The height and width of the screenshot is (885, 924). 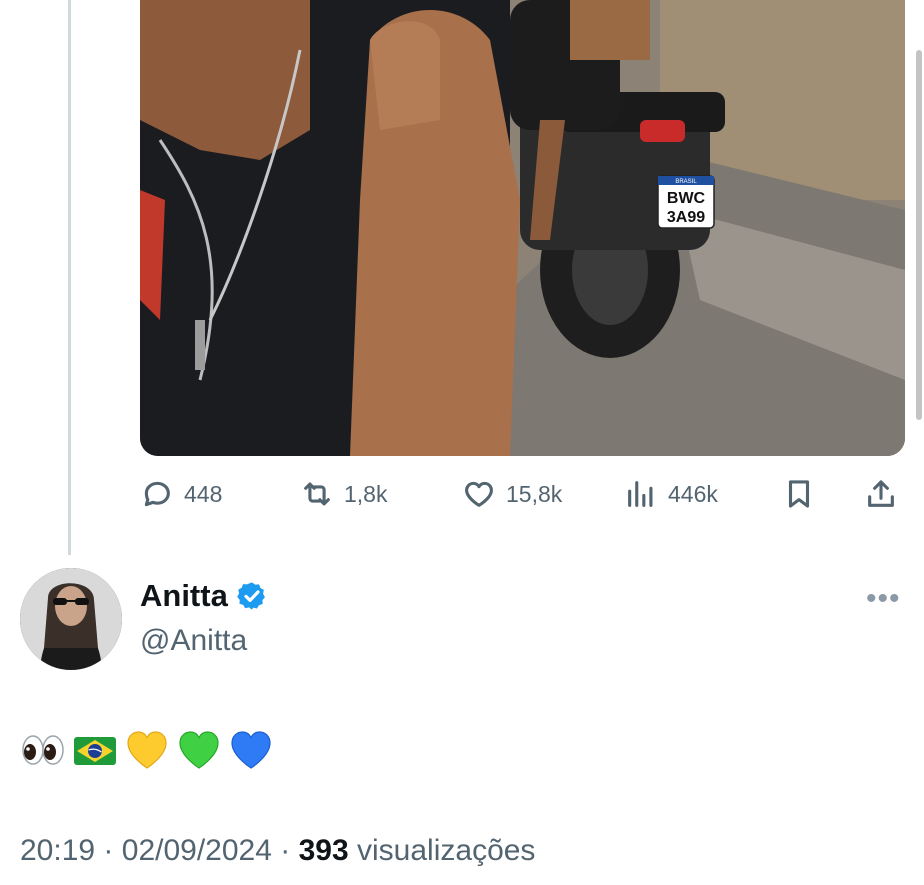 What do you see at coordinates (157, 494) in the screenshot?
I see `reply-icon` at bounding box center [157, 494].